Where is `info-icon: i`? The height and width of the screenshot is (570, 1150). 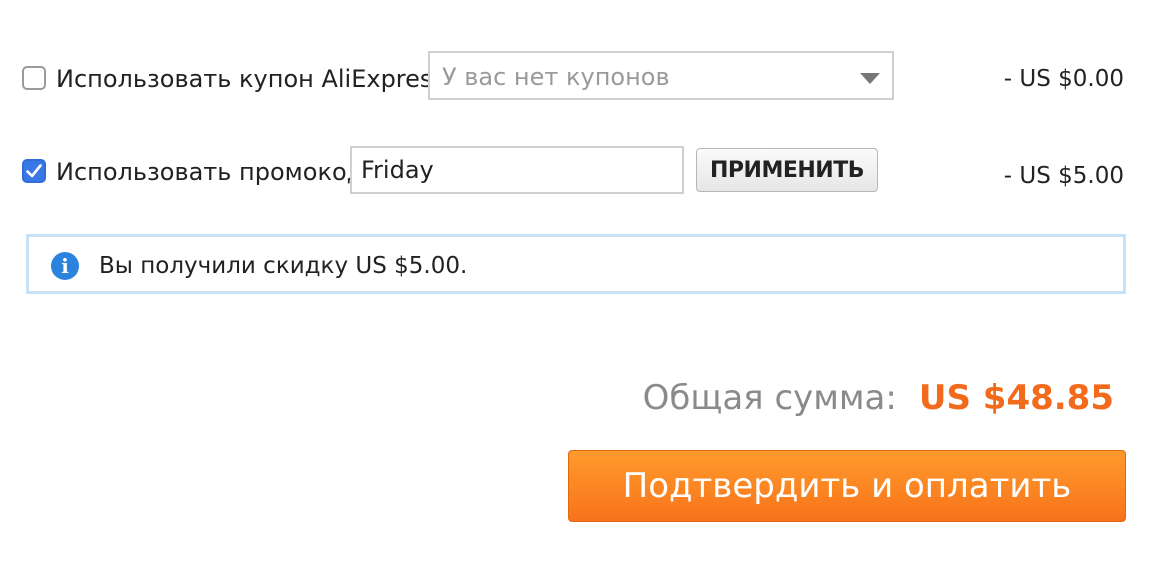 info-icon: i is located at coordinates (65, 266).